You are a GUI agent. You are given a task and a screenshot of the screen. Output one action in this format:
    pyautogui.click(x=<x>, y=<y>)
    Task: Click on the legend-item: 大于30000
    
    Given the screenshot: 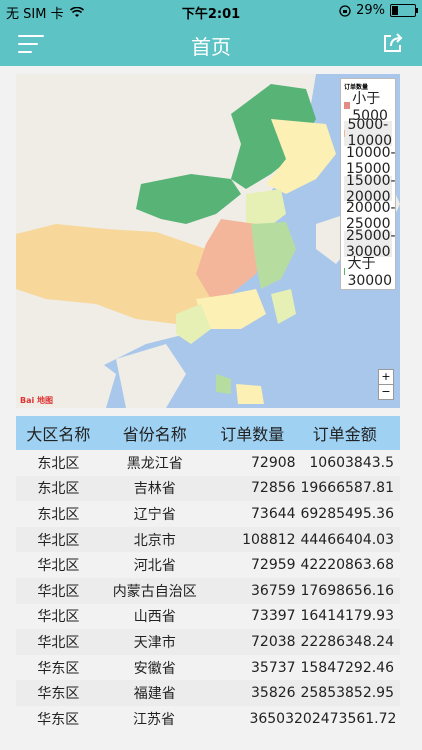 What is the action you would take?
    pyautogui.click(x=368, y=272)
    